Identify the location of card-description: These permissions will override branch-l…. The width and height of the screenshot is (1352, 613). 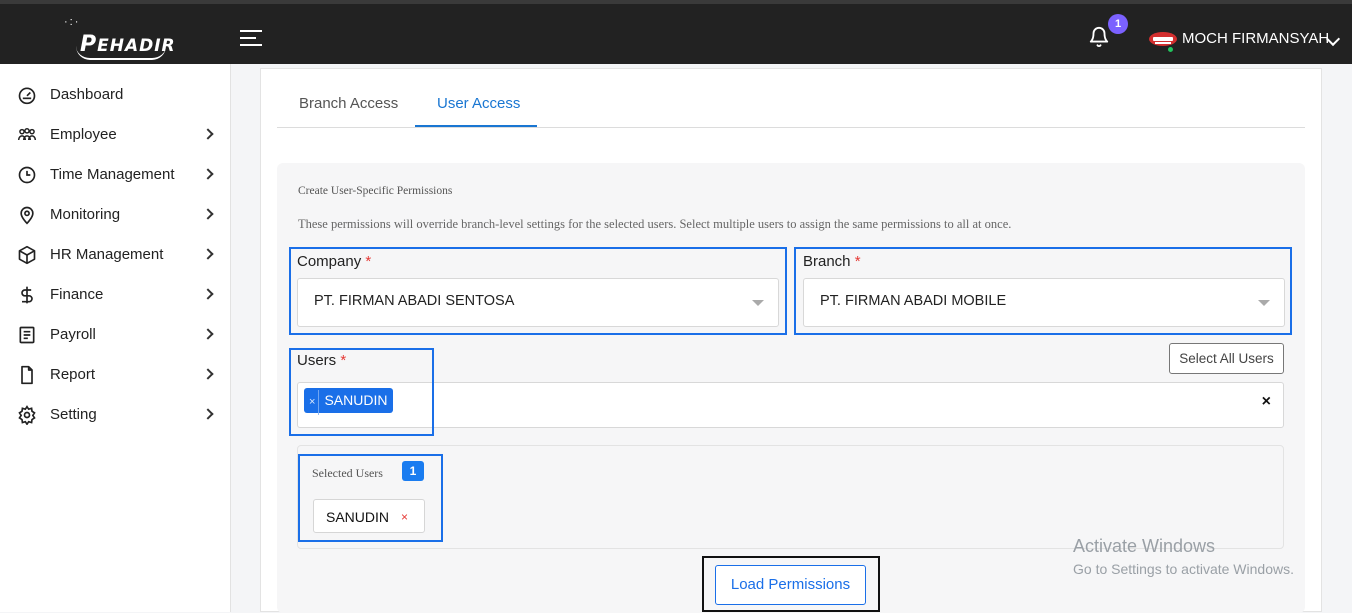
(655, 224).